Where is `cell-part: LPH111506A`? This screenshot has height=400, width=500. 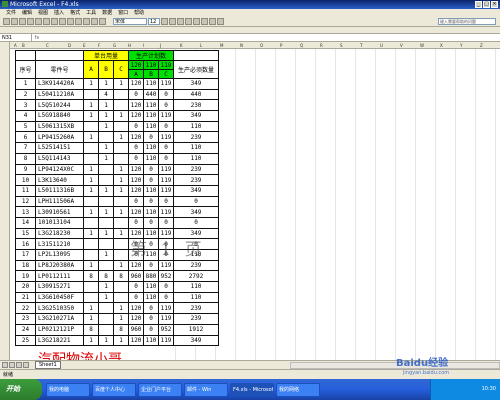
cell-part: LPH111506A is located at coordinates (59, 201).